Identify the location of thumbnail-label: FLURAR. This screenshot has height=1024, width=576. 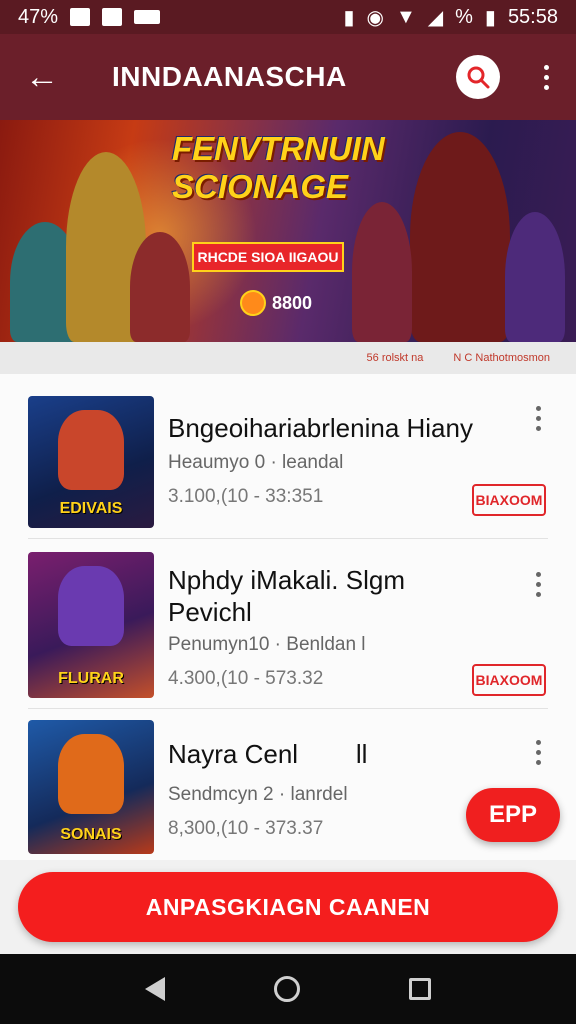
(91, 678).